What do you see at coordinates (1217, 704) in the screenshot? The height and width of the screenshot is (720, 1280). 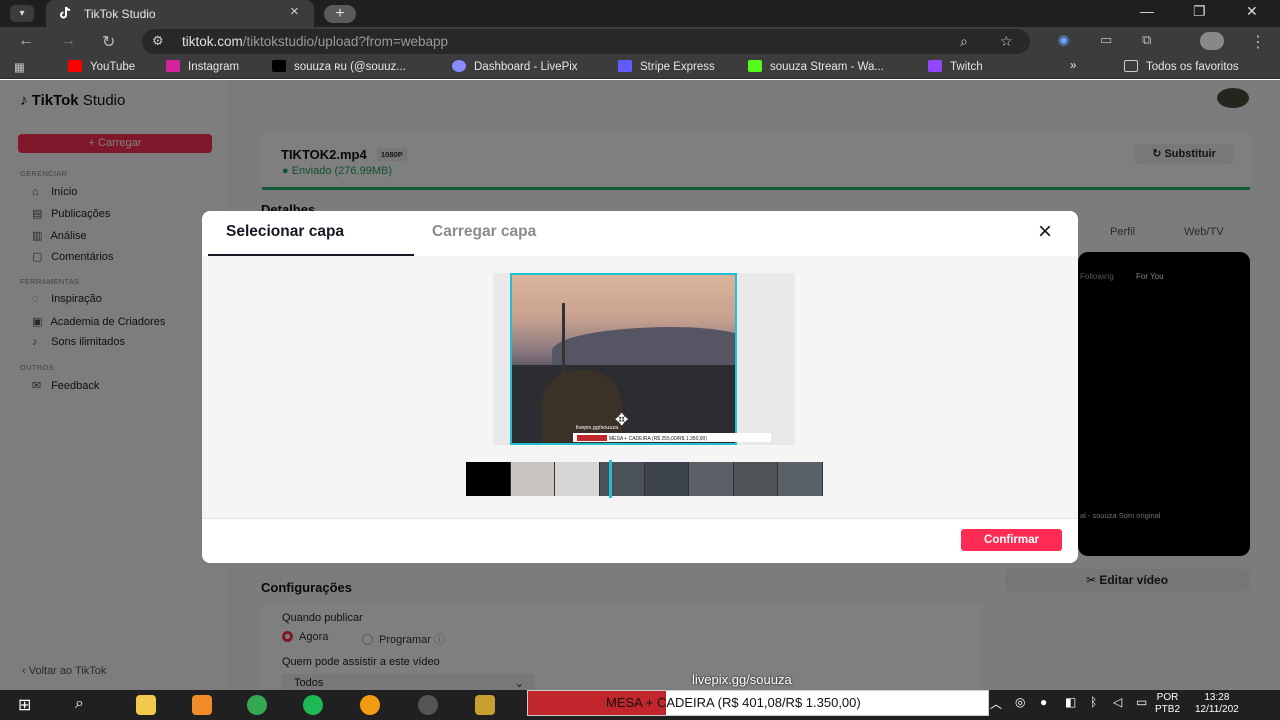 I see `system-clock: 13:28 12/11/202` at bounding box center [1217, 704].